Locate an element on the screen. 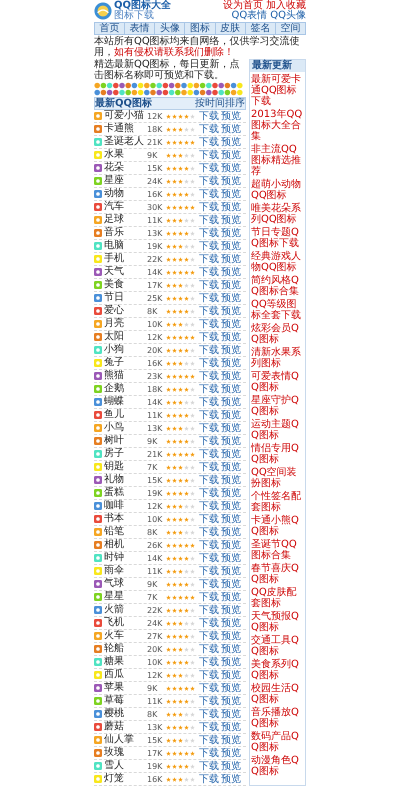  news-link: 星座守护QQ图标 is located at coordinates (277, 406).